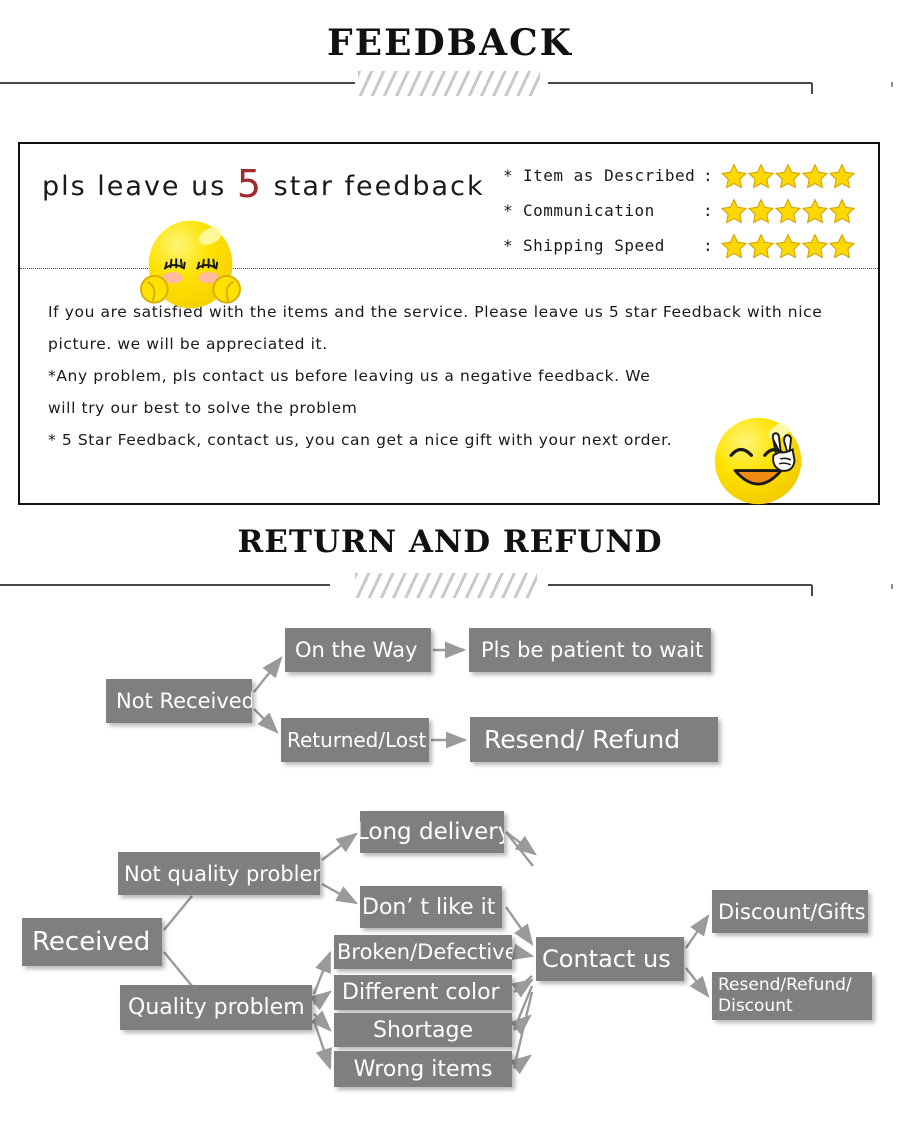 This screenshot has width=900, height=1132. I want to click on flow-node-label: Shortage, so click(423, 1030).